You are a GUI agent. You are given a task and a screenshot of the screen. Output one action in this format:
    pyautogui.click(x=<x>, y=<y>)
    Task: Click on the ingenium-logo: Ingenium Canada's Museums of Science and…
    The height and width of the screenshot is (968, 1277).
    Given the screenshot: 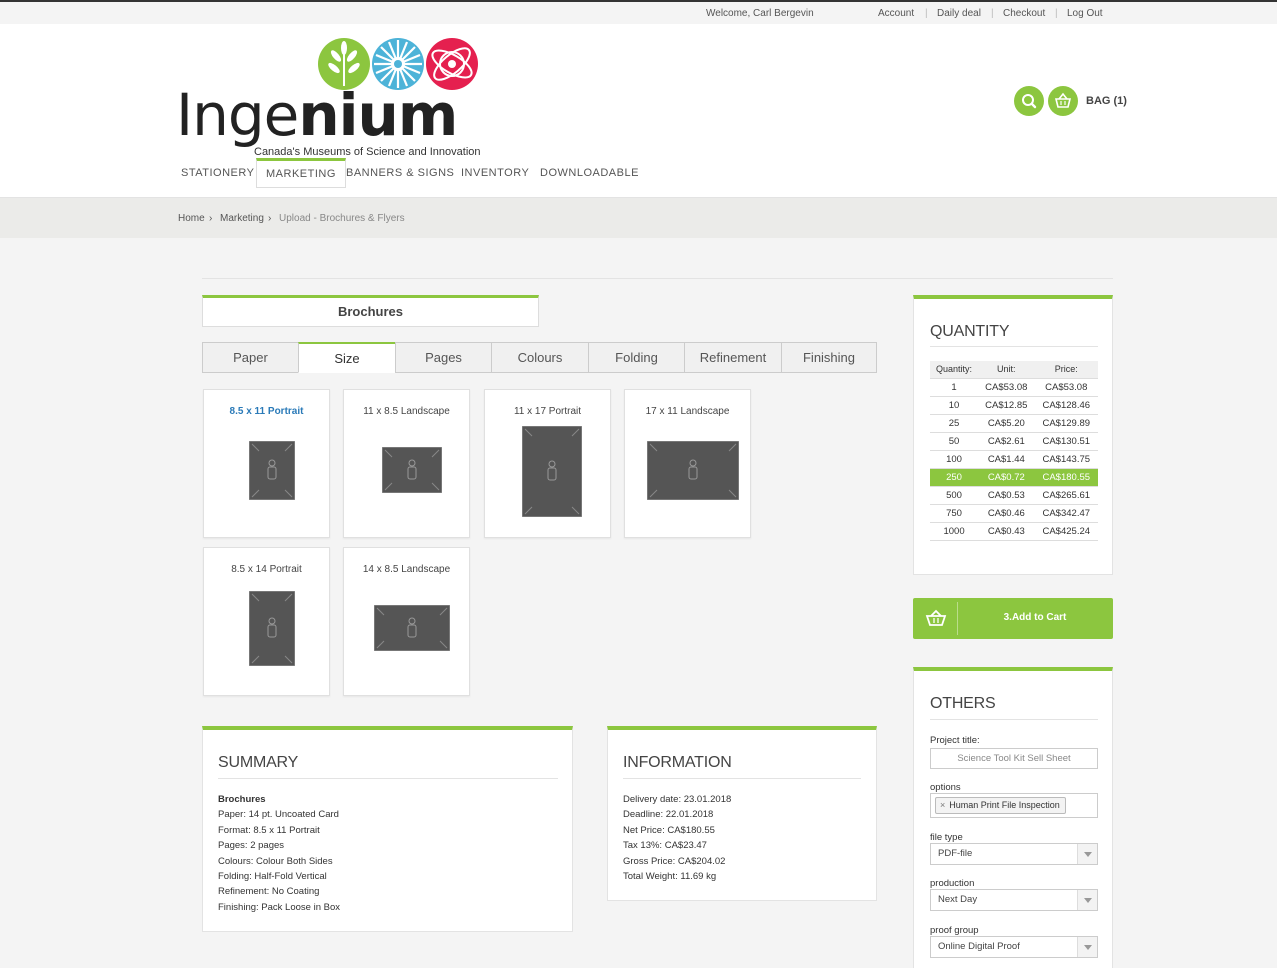 What is the action you would take?
    pyautogui.click(x=331, y=97)
    